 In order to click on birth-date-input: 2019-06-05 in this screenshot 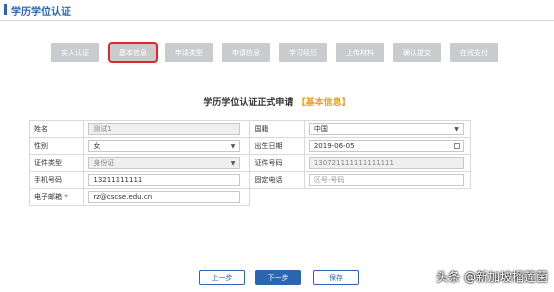, I will do `click(386, 146)`.